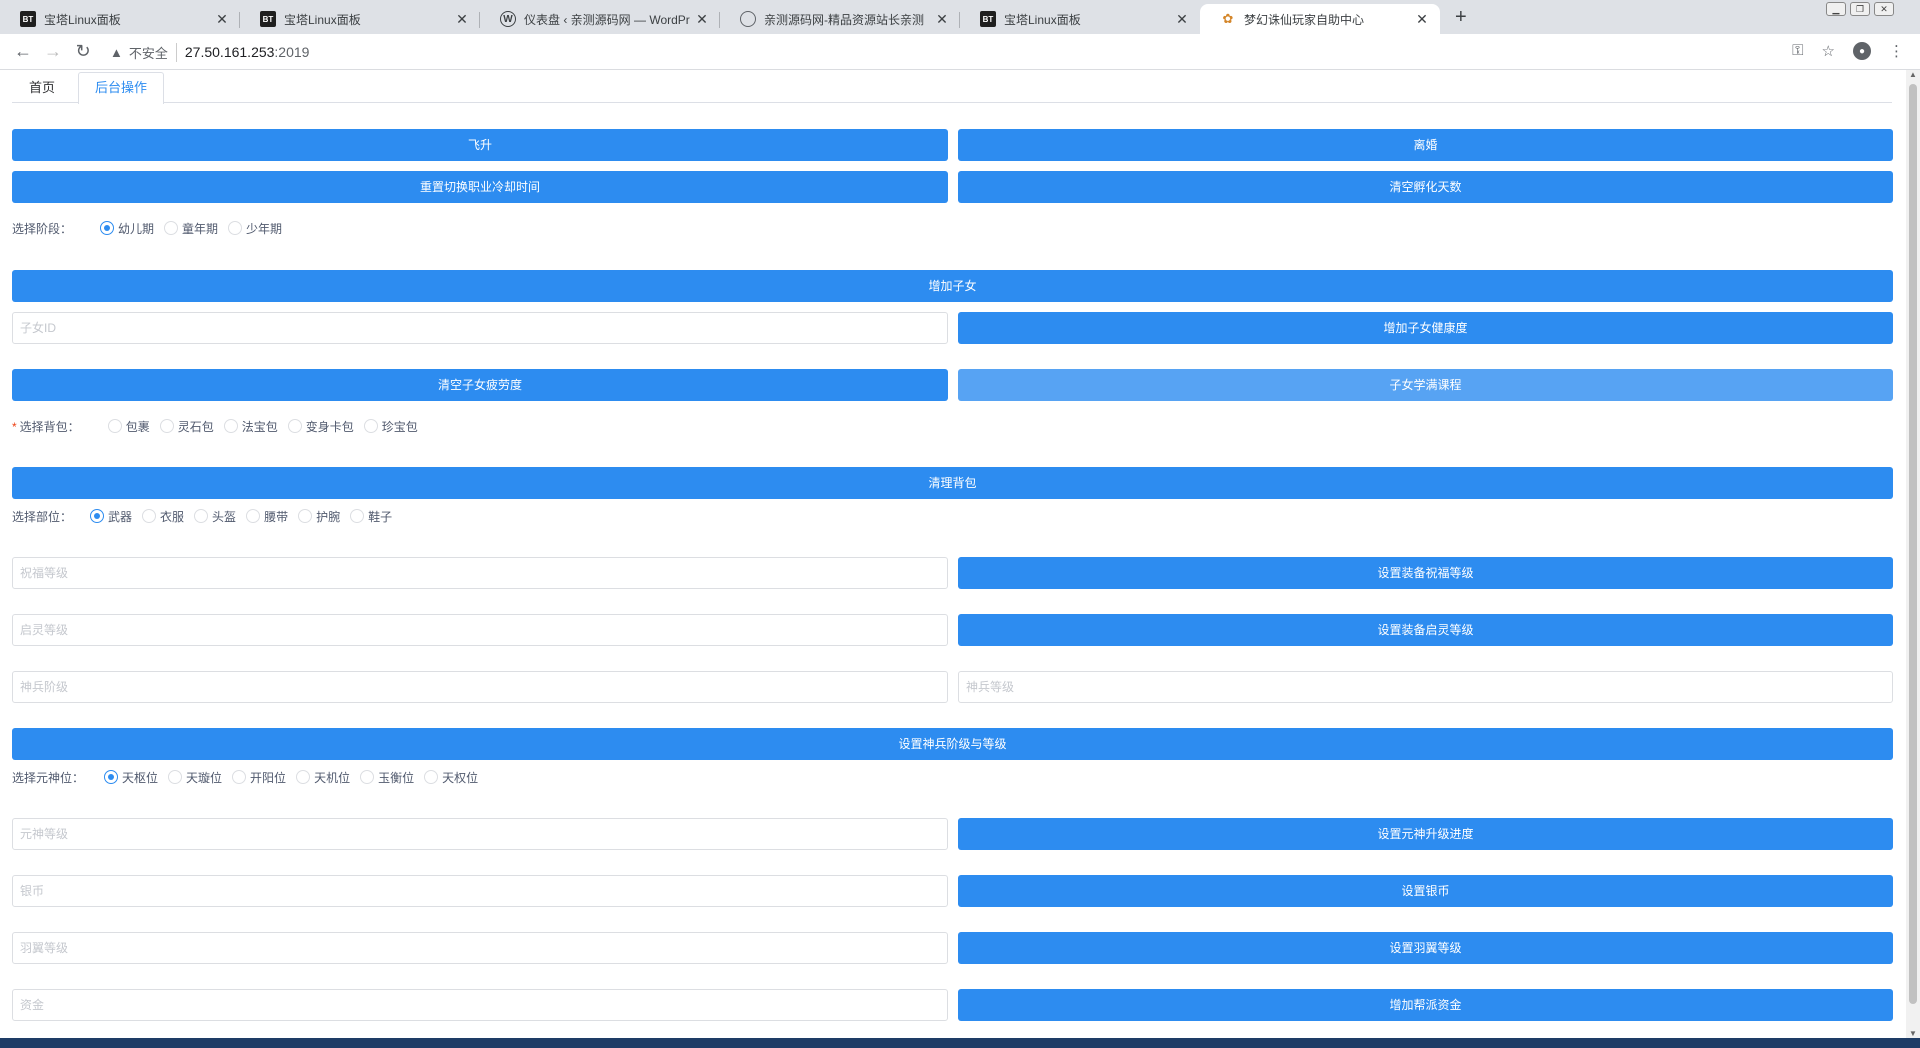 The image size is (1920, 1048). I want to click on radio-option: 天机位, so click(323, 777).